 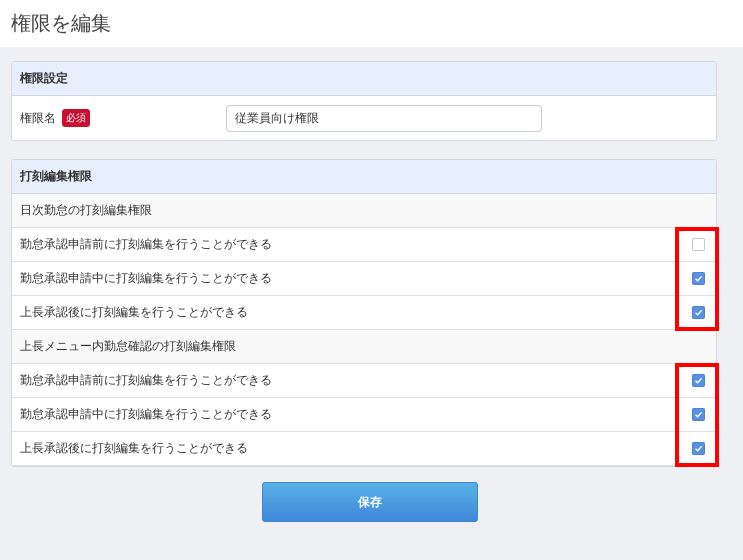 I want to click on panel-title: 打刻編集権限, so click(x=56, y=176).